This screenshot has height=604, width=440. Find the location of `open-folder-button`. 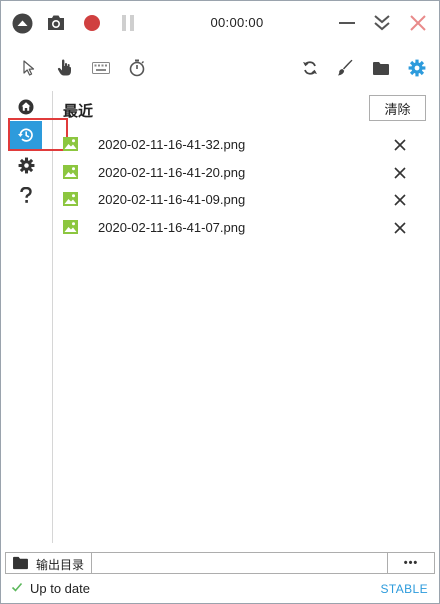

open-folder-button is located at coordinates (381, 68).